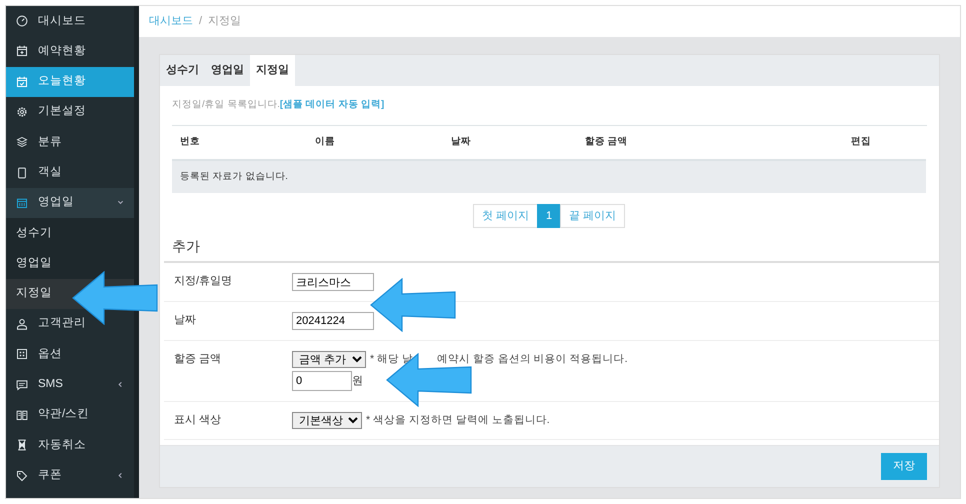 This screenshot has height=504, width=966. What do you see at coordinates (22, 324) in the screenshot?
I see `person-icon` at bounding box center [22, 324].